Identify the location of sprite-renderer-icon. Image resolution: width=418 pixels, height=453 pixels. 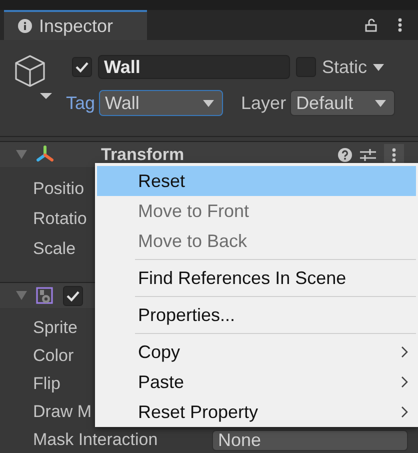
(45, 296).